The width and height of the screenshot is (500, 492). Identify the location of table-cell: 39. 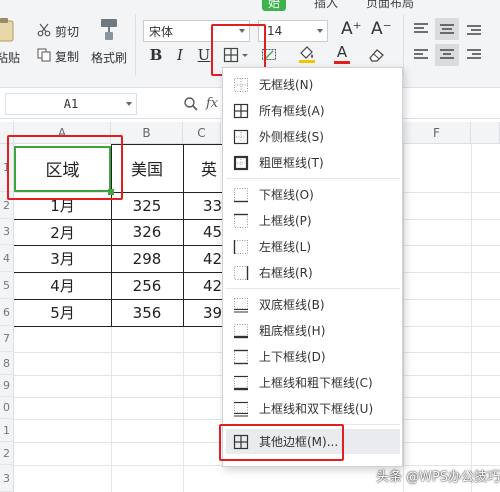
(202, 312).